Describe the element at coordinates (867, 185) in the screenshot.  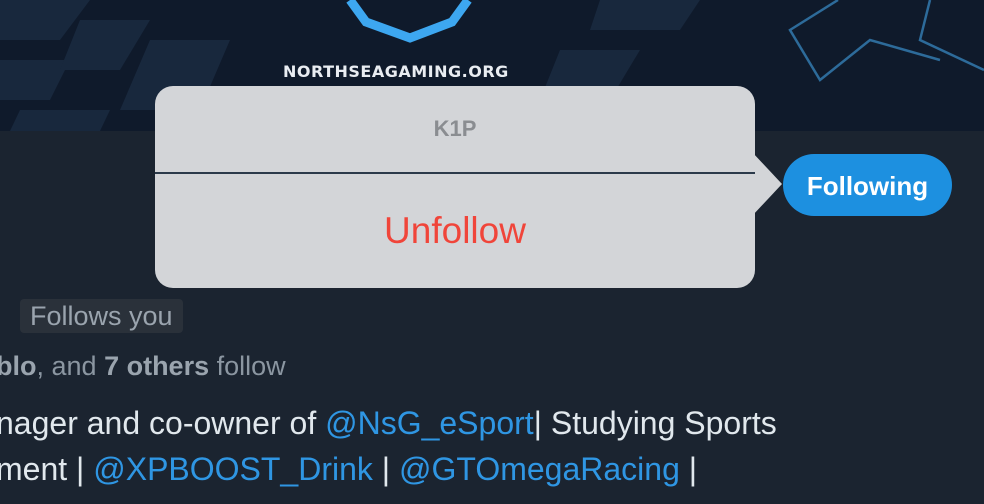
I see `following-button: Following` at that location.